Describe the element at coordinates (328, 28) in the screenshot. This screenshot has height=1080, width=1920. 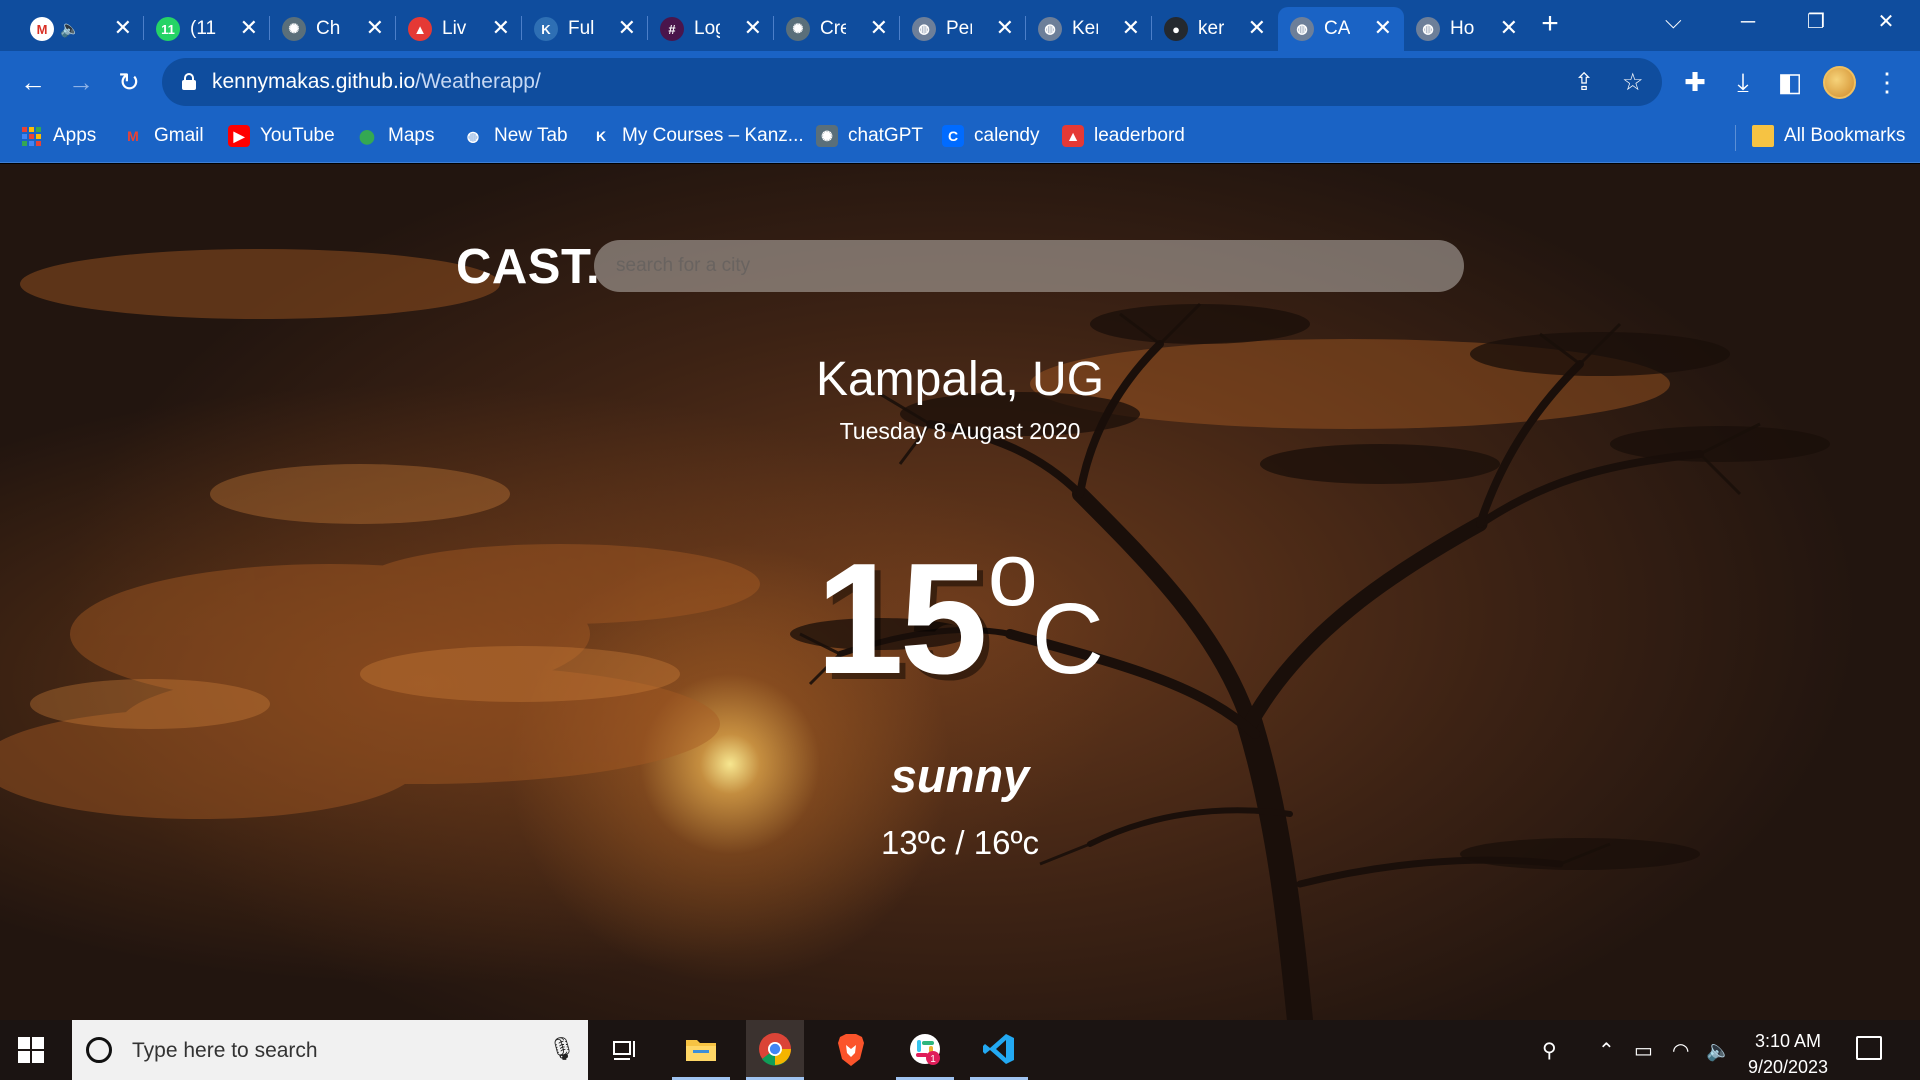
I see `tab-title: Ch` at that location.